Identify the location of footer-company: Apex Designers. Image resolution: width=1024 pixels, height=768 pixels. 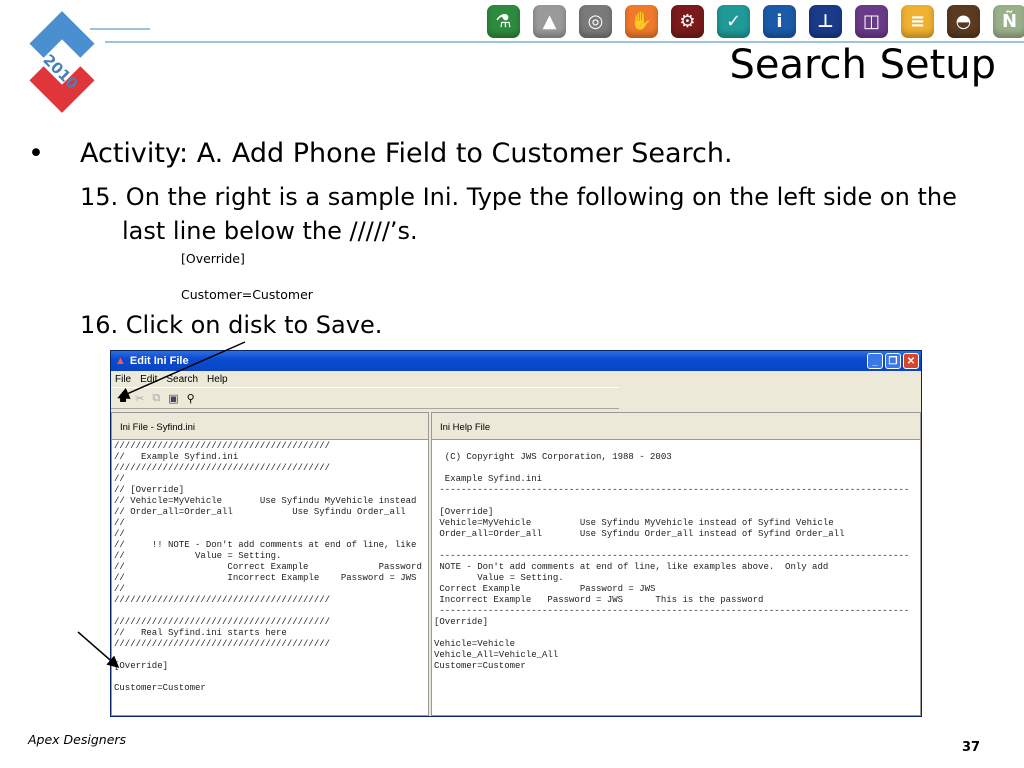
(77, 739).